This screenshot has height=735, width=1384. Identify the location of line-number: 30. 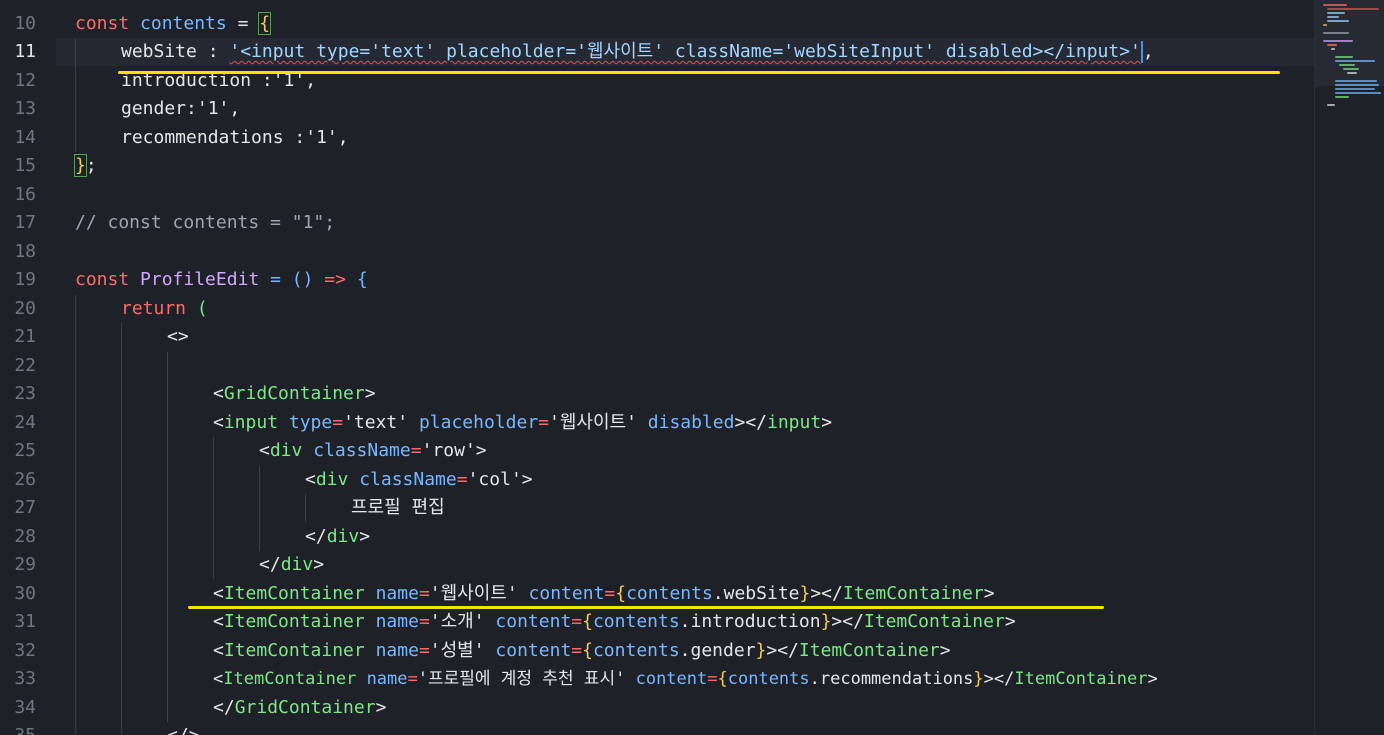
(25, 593).